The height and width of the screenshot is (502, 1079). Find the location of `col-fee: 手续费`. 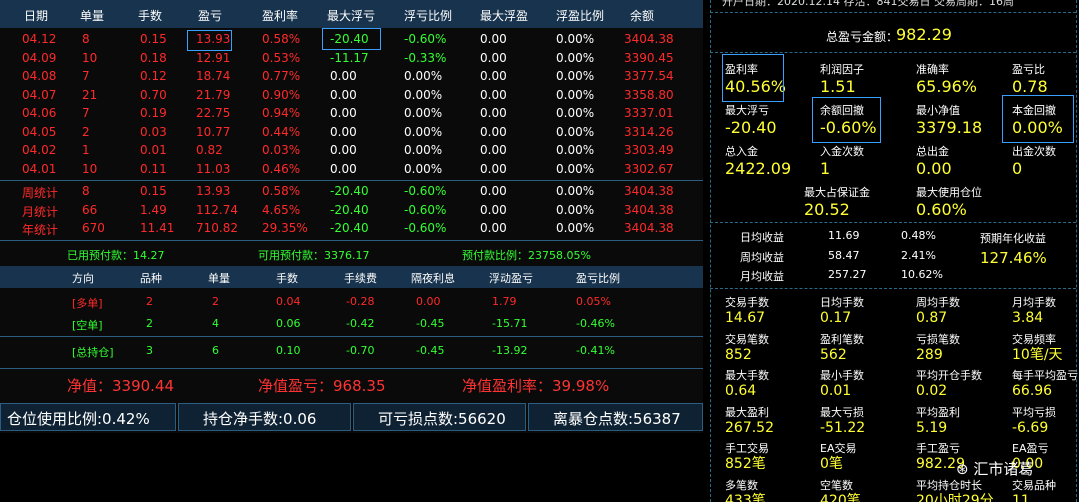

col-fee: 手续费 is located at coordinates (360, 278).